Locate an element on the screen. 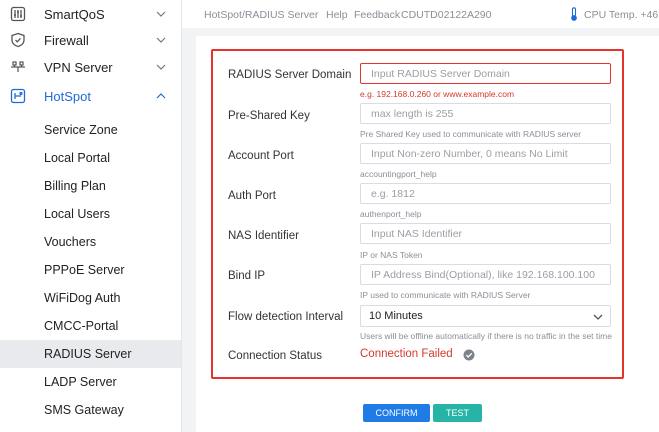  auth-port-label: Auth Port is located at coordinates (252, 196).